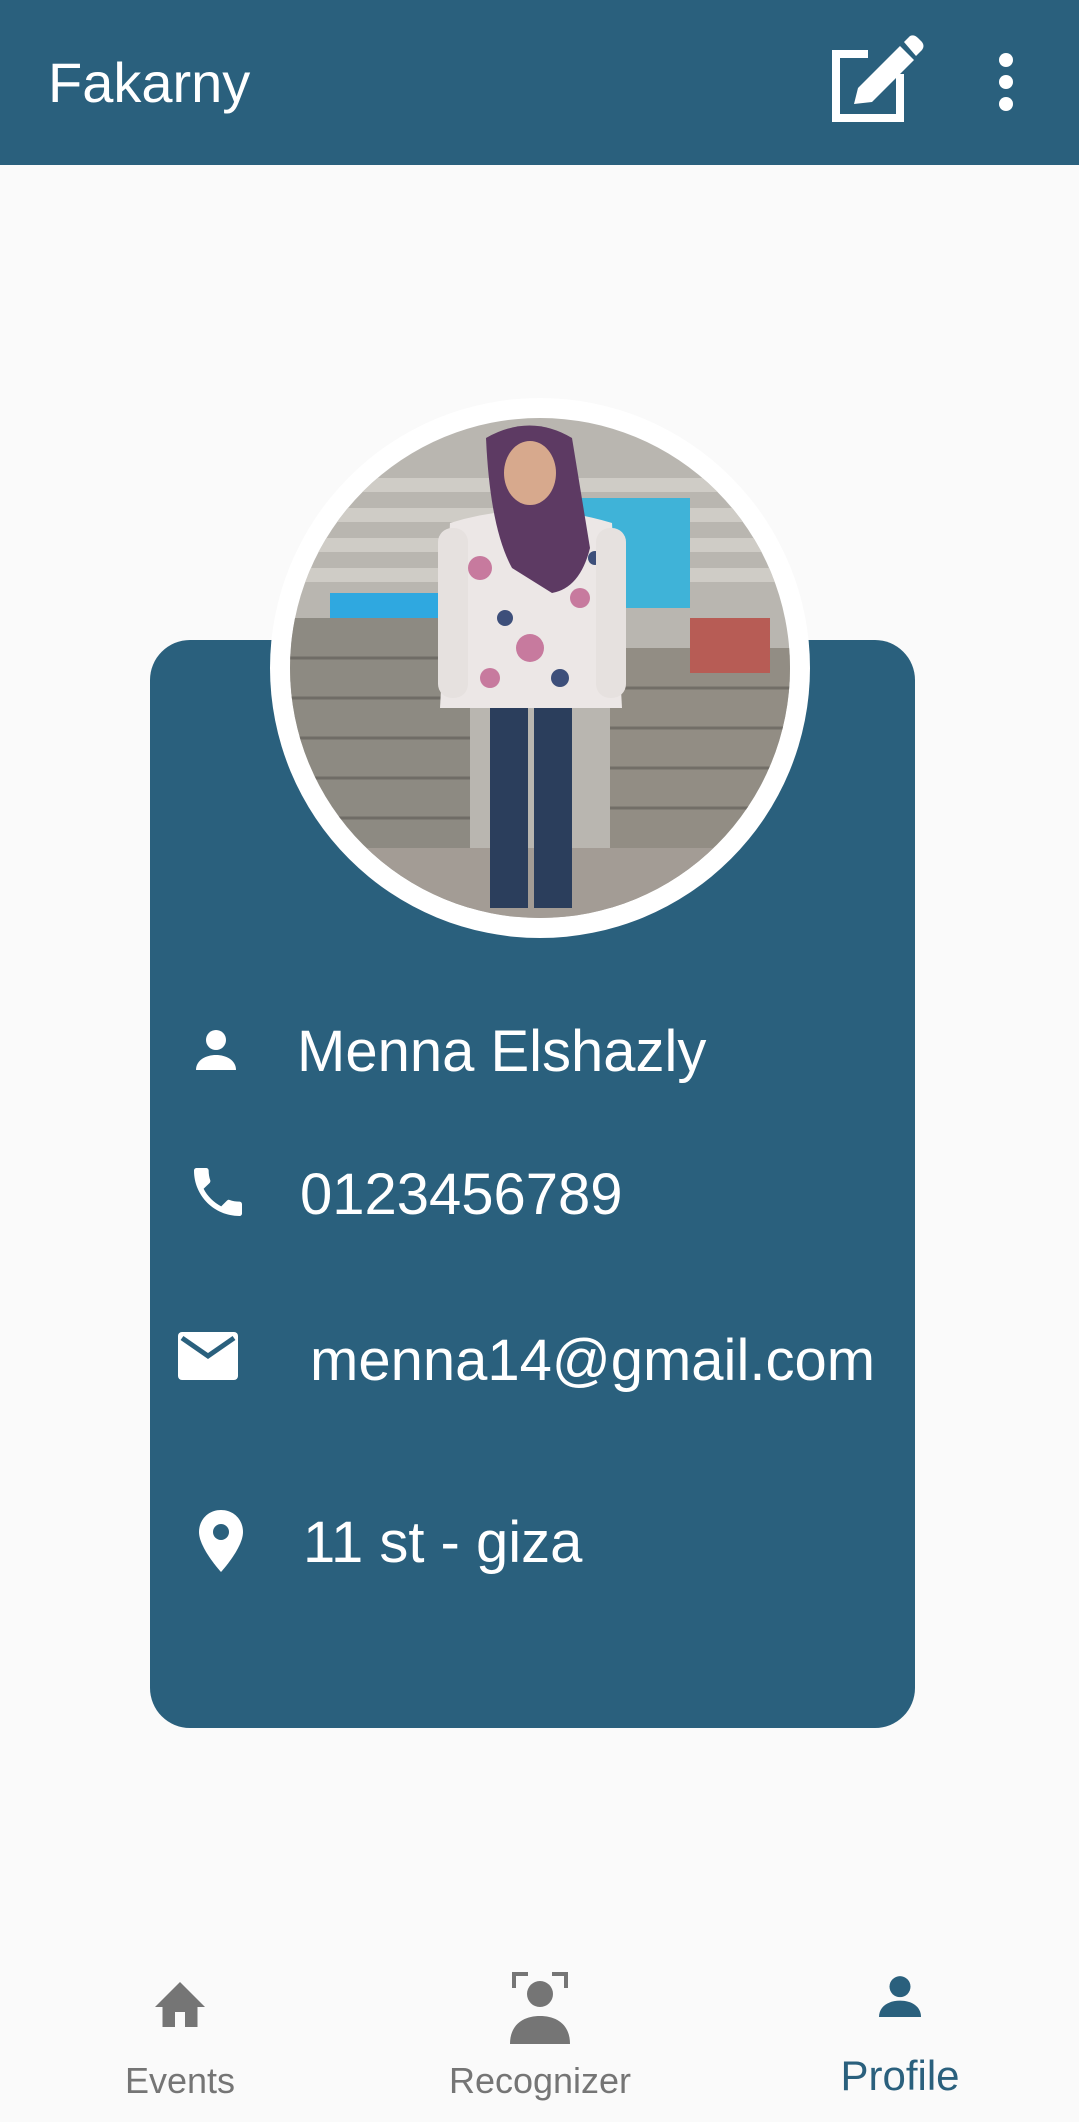 This screenshot has height=2122, width=1079. What do you see at coordinates (149, 82) in the screenshot?
I see `app-title: Fakarny` at bounding box center [149, 82].